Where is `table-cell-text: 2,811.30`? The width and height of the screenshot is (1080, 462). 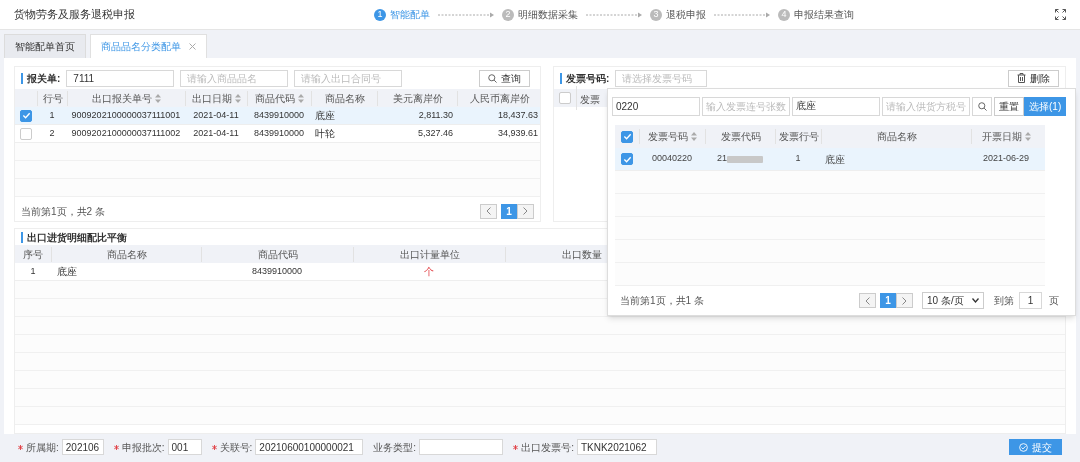
table-cell-text: 2,811.30 is located at coordinates (435, 115).